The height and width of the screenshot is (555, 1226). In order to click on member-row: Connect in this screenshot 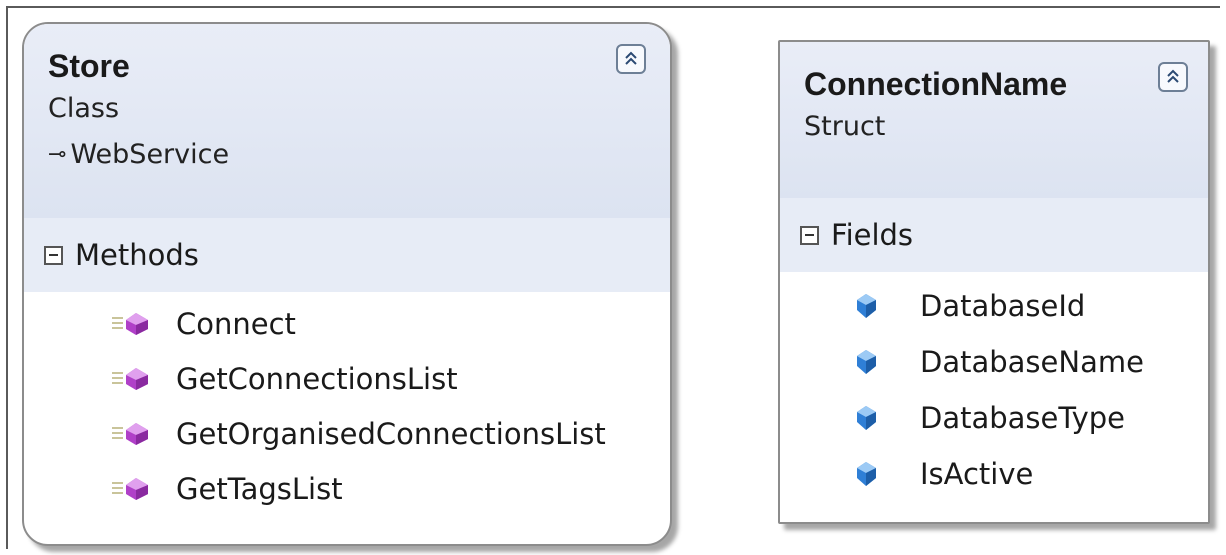, I will do `click(347, 323)`.